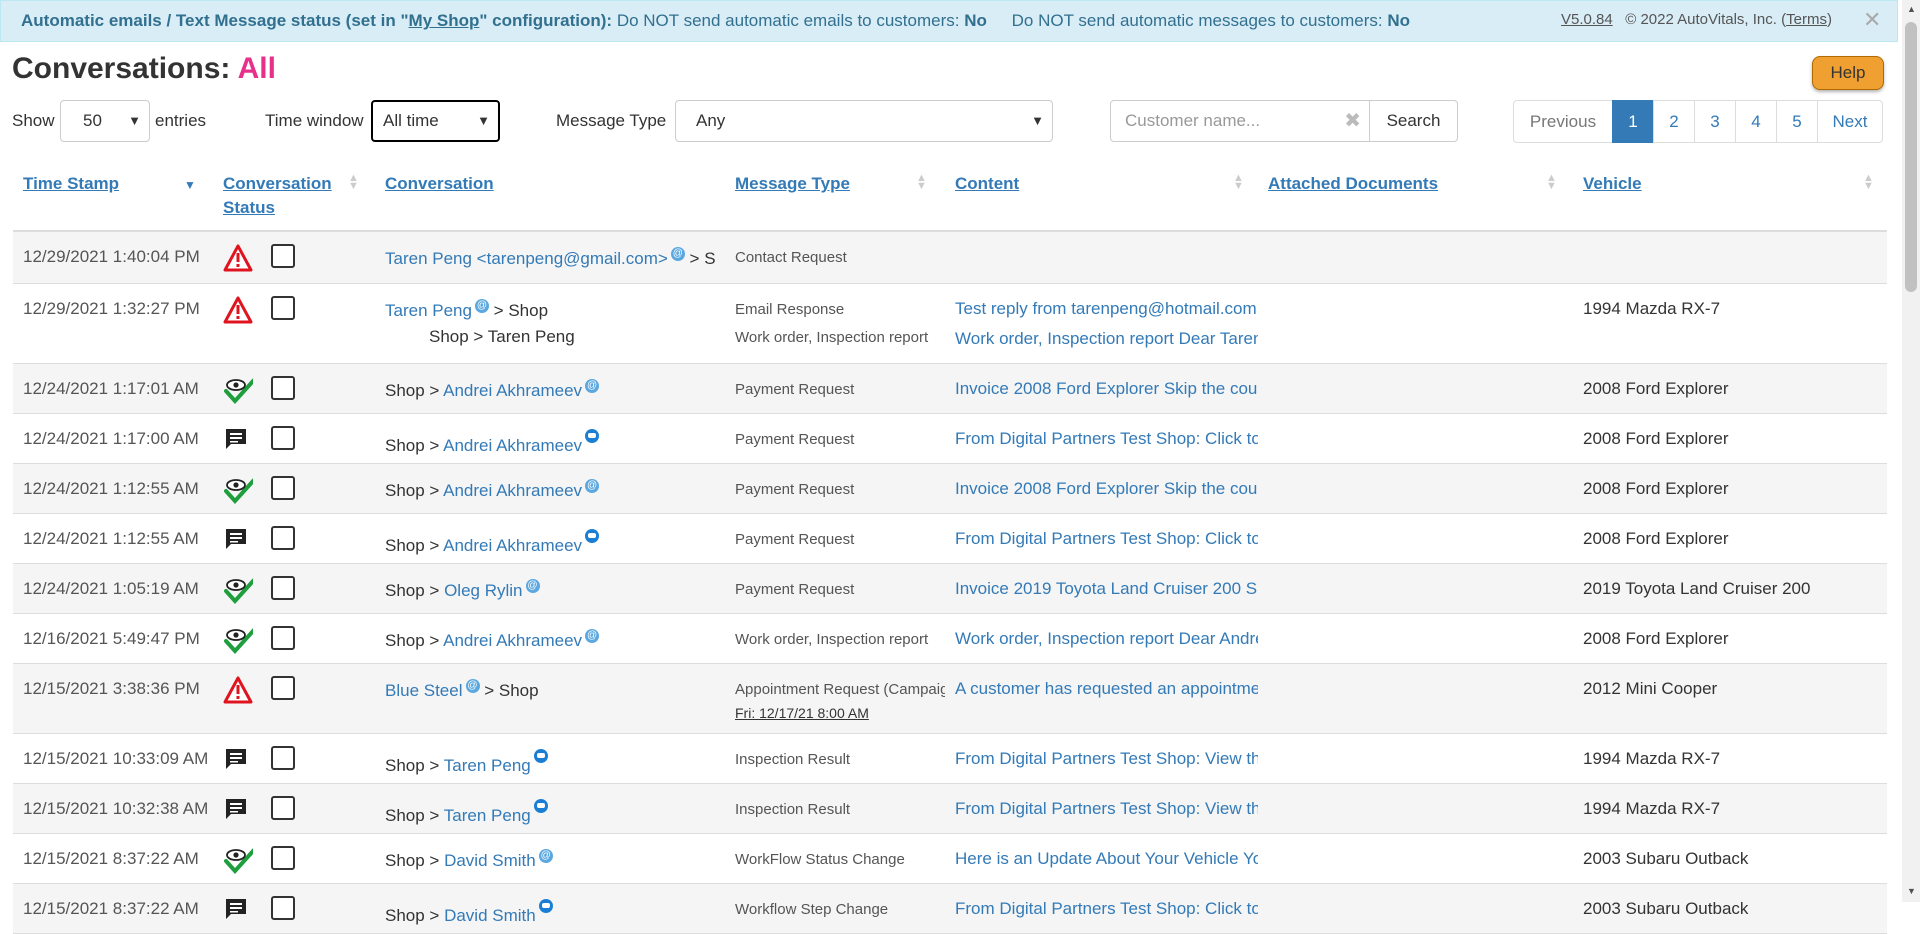 The height and width of the screenshot is (934, 1920). Describe the element at coordinates (428, 310) in the screenshot. I see `sender-link: Taren Peng` at that location.